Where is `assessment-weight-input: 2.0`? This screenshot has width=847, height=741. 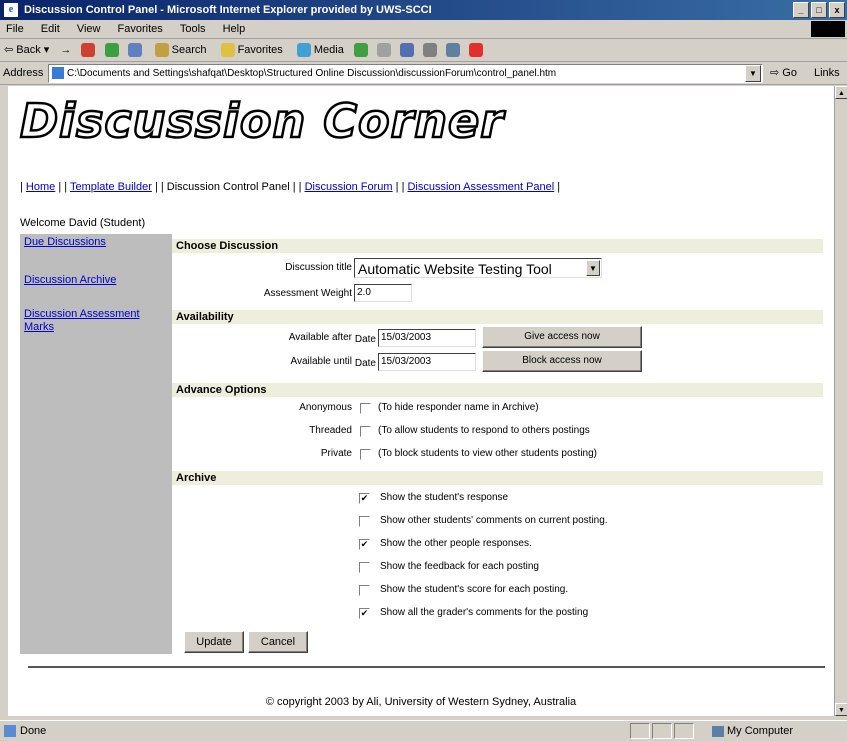 assessment-weight-input: 2.0 is located at coordinates (383, 293).